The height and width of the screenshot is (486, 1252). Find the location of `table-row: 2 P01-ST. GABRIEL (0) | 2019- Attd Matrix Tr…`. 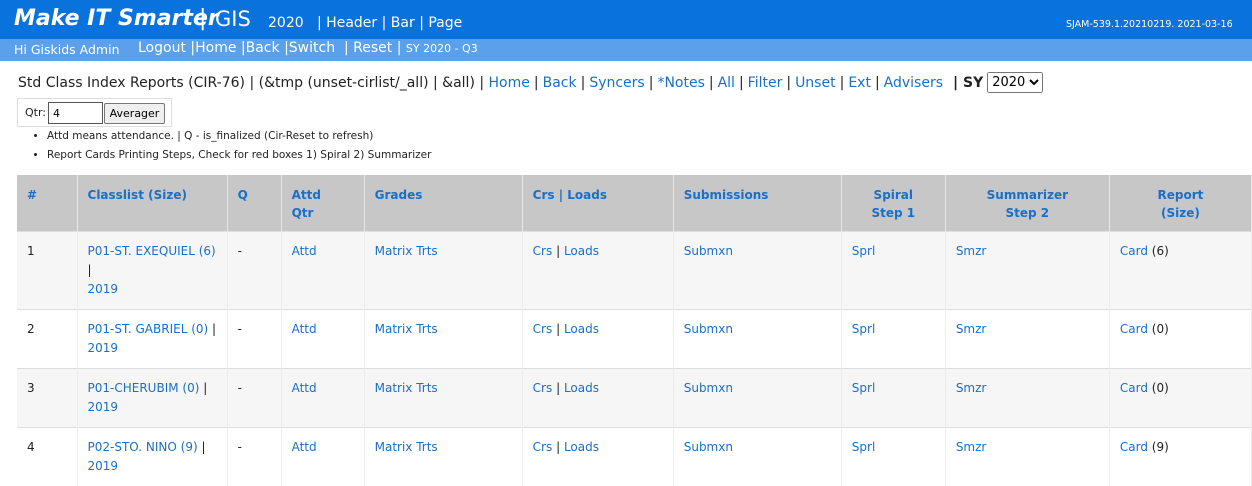

table-row: 2 P01-ST. GABRIEL (0) | 2019- Attd Matrix Tr… is located at coordinates (634, 338).